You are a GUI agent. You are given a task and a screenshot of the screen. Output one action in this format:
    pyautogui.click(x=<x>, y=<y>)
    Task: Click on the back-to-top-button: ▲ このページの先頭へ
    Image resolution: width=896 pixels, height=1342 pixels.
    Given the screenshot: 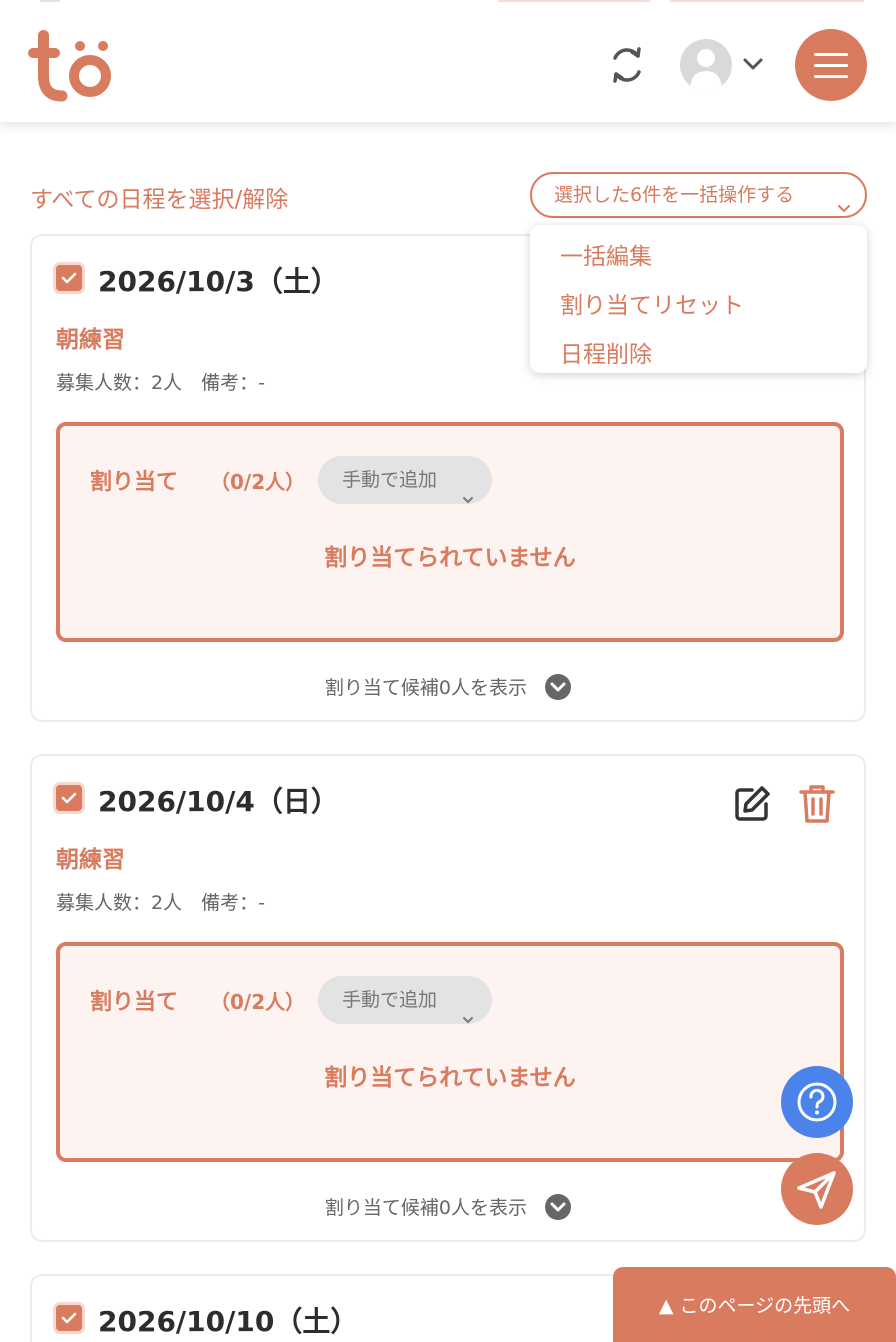 What is the action you would take?
    pyautogui.click(x=754, y=1304)
    